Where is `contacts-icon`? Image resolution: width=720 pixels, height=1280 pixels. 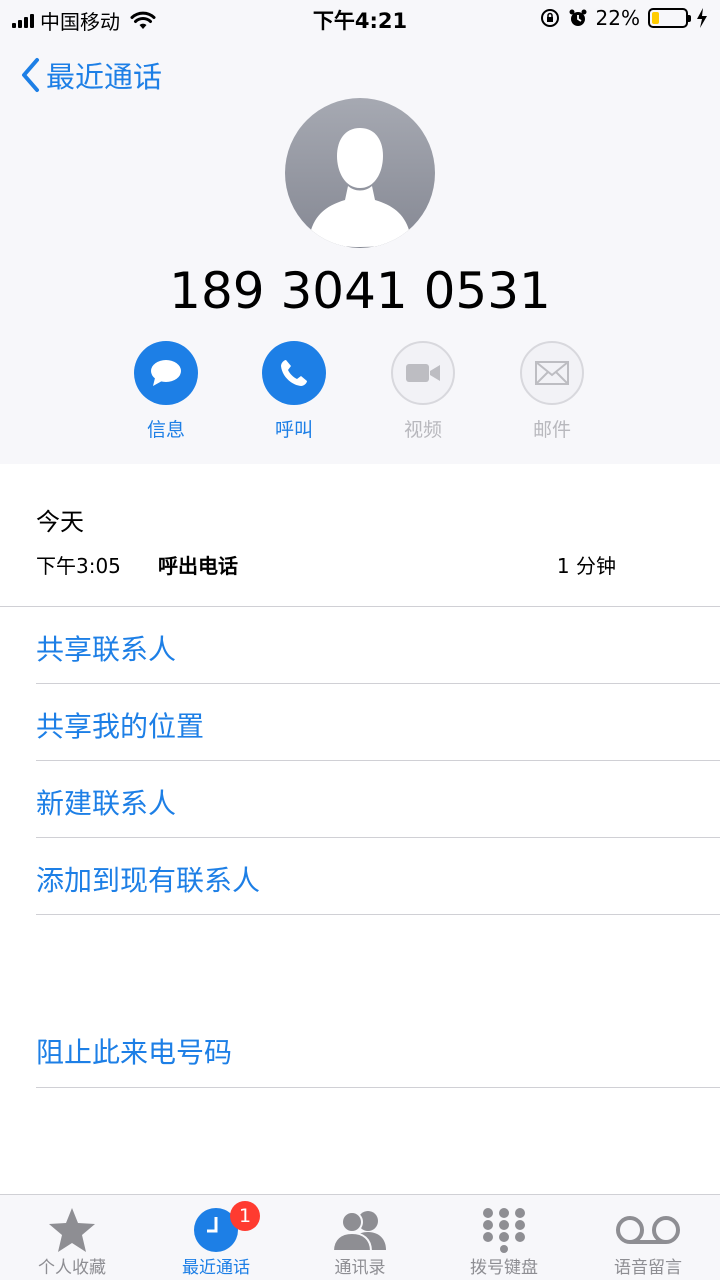
contacts-icon is located at coordinates (358, 1231).